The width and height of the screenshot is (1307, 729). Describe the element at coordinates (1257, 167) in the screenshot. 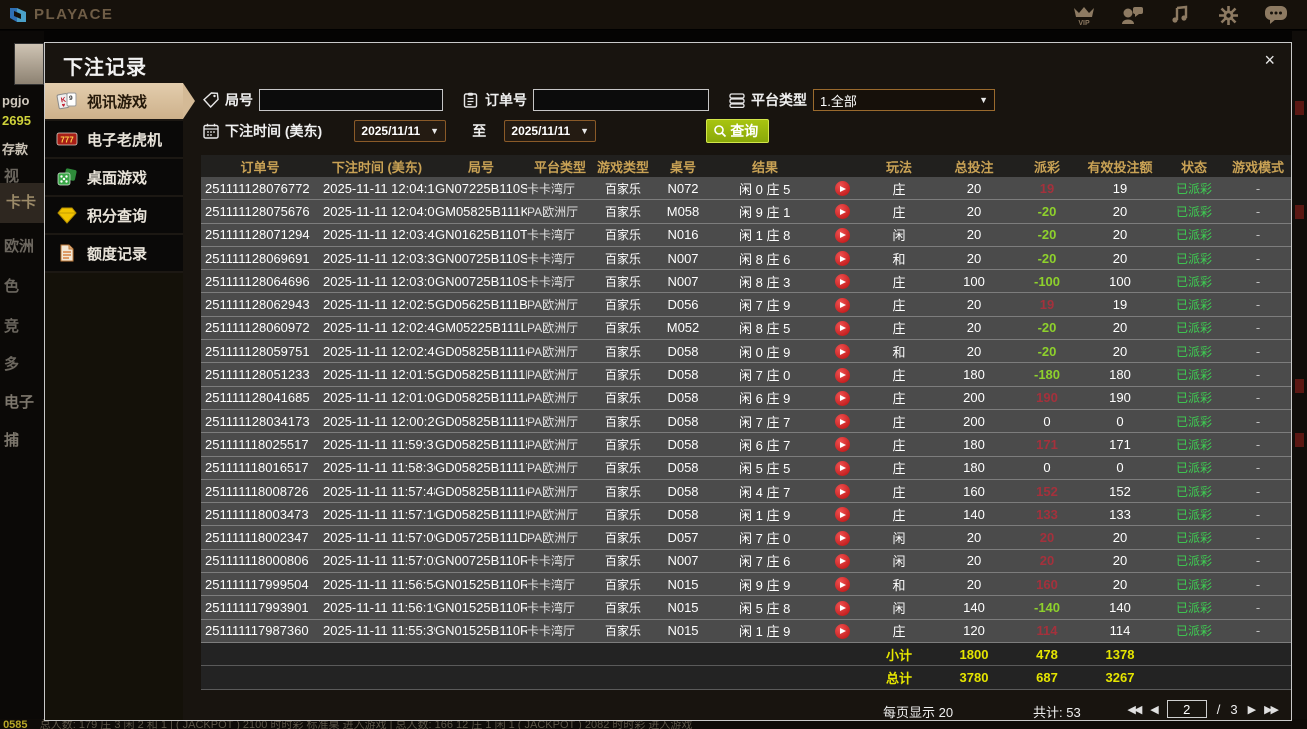

I see `column-header-mode: 游戏模式` at that location.